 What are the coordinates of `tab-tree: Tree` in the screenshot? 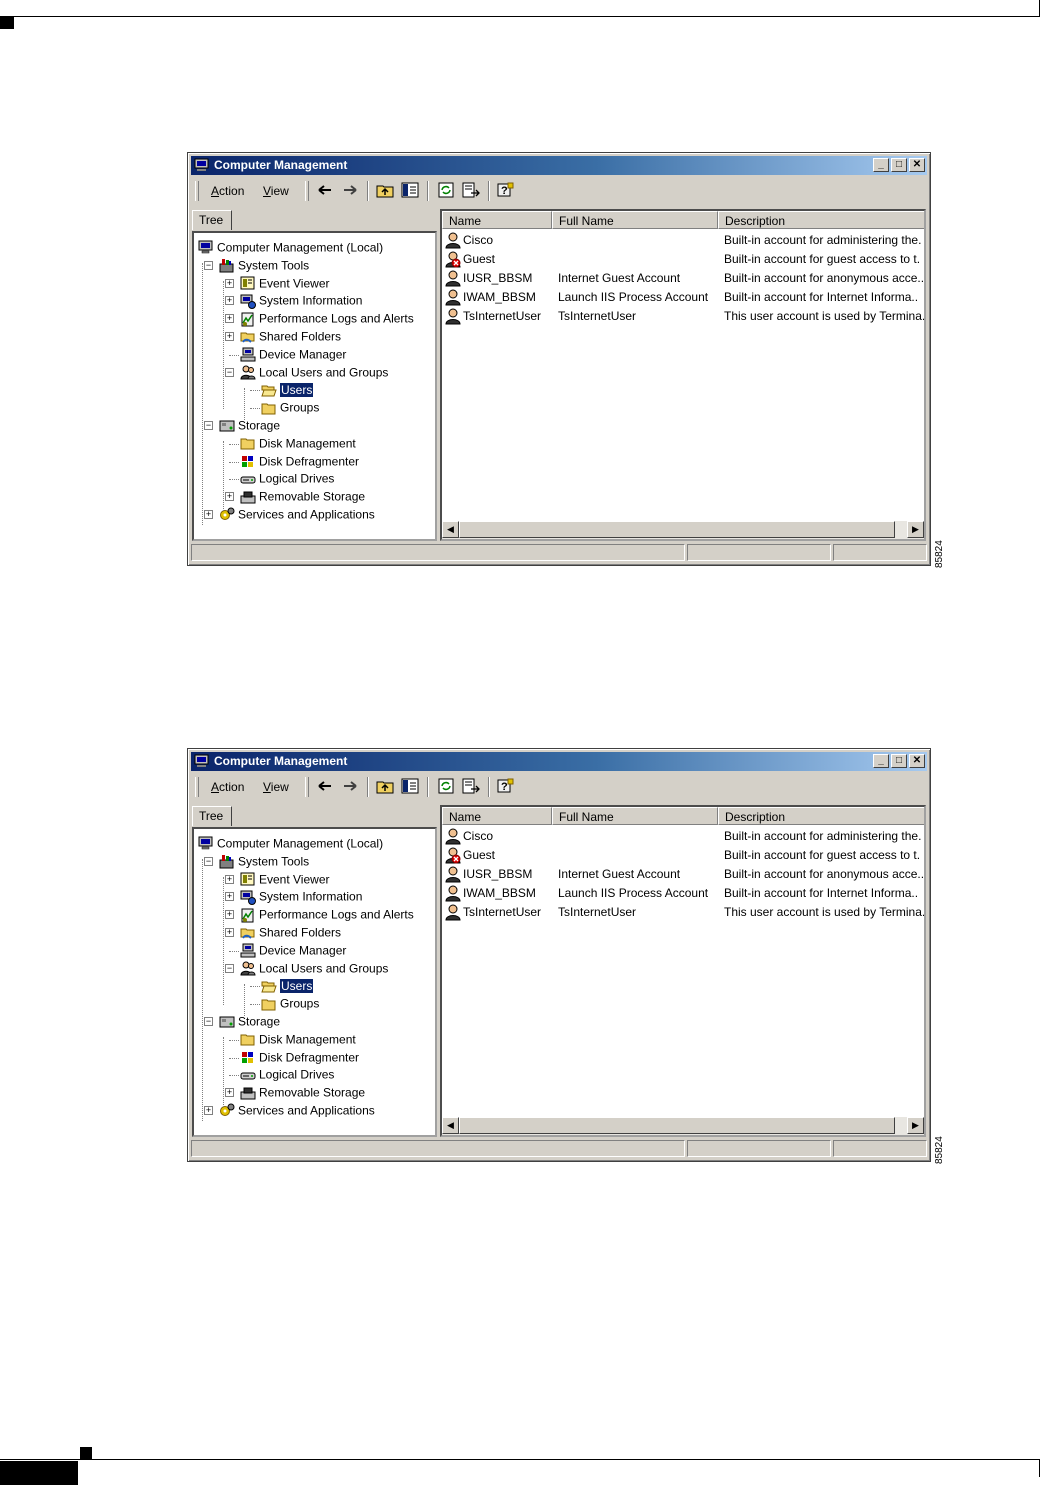 It's located at (212, 816).